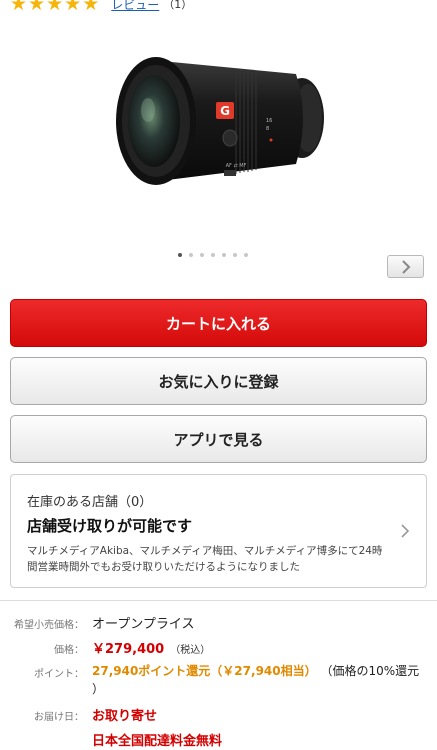 This screenshot has width=437, height=750. I want to click on msrp-value: オープンプライス, so click(143, 624).